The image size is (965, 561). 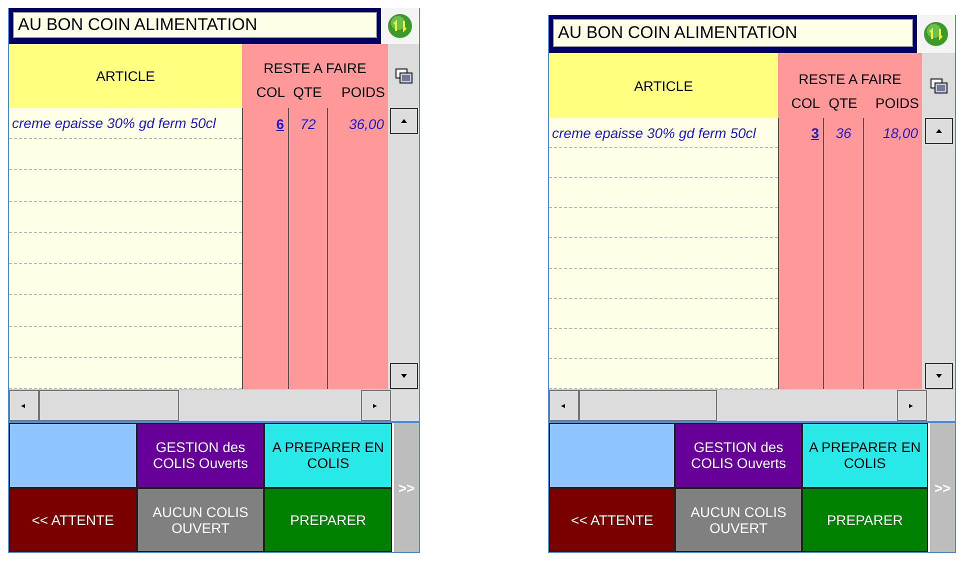 What do you see at coordinates (800, 133) in the screenshot?
I see `table-cell: 3` at bounding box center [800, 133].